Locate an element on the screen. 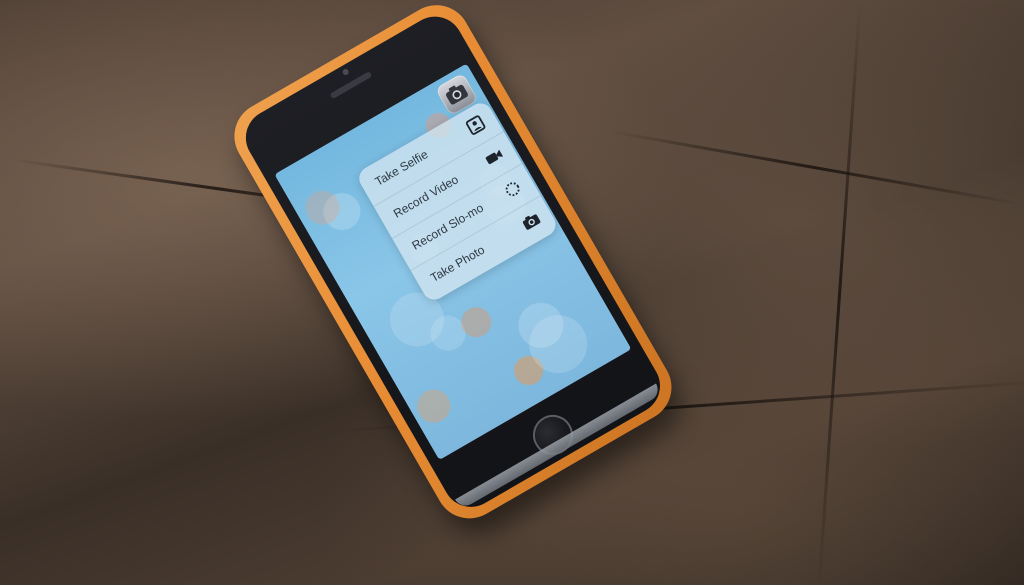 The height and width of the screenshot is (585, 1024). front-camera is located at coordinates (345, 72).